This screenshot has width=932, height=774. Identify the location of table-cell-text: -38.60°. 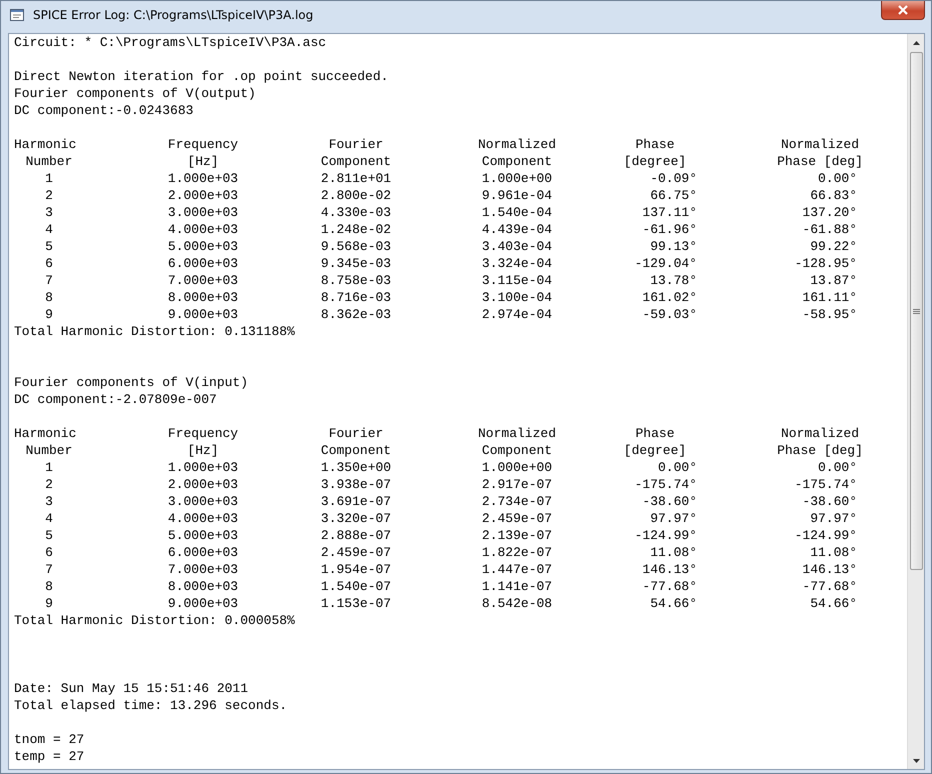
(669, 501).